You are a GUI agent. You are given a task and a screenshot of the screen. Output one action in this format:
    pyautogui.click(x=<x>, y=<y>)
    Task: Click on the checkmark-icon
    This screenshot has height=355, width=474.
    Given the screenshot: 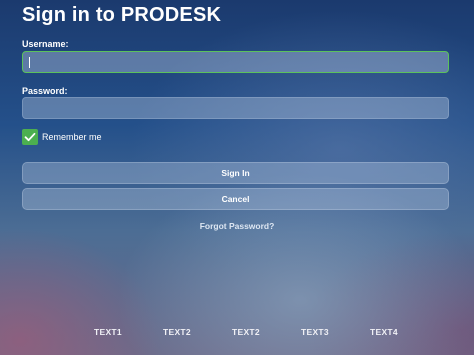 What is the action you would take?
    pyautogui.click(x=30, y=137)
    